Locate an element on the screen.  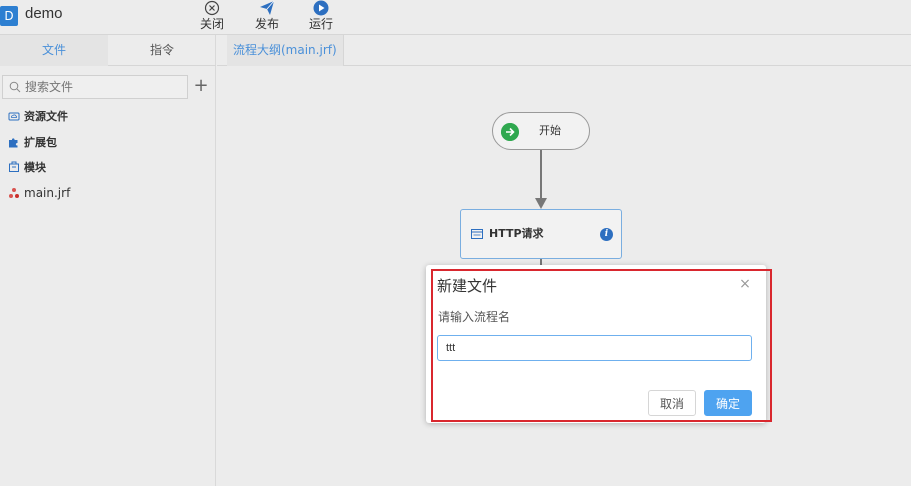
tree-item-resources: 资源文件 is located at coordinates (38, 117).